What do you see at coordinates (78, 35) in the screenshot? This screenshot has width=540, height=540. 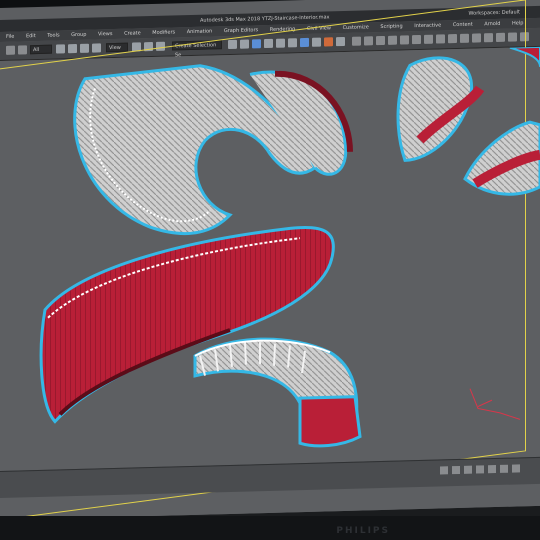 I see `menu-item-group: Group` at bounding box center [78, 35].